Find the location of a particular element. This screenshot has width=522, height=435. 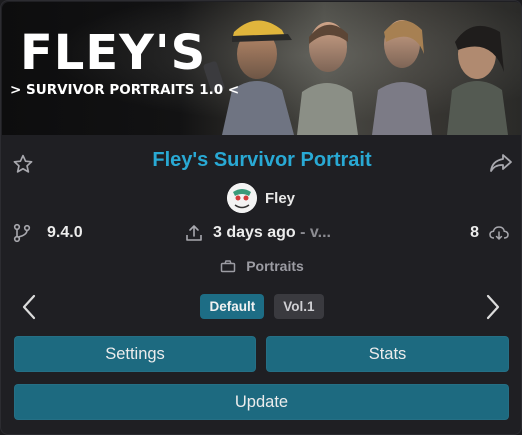

variant-selector: Default Vol.1 is located at coordinates (261, 306).